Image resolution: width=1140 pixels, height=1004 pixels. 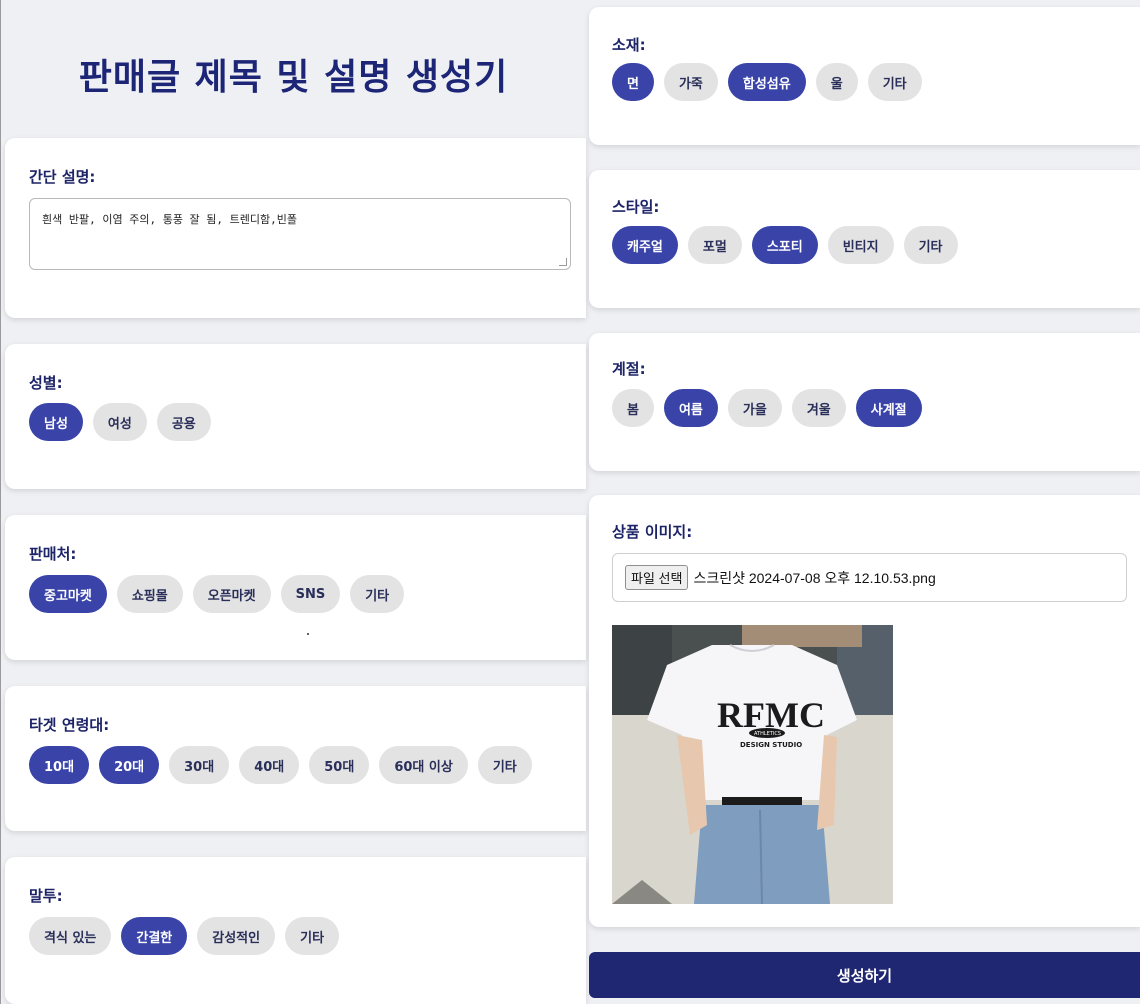 What do you see at coordinates (339, 765) in the screenshot?
I see `age-option-chip: 50대` at bounding box center [339, 765].